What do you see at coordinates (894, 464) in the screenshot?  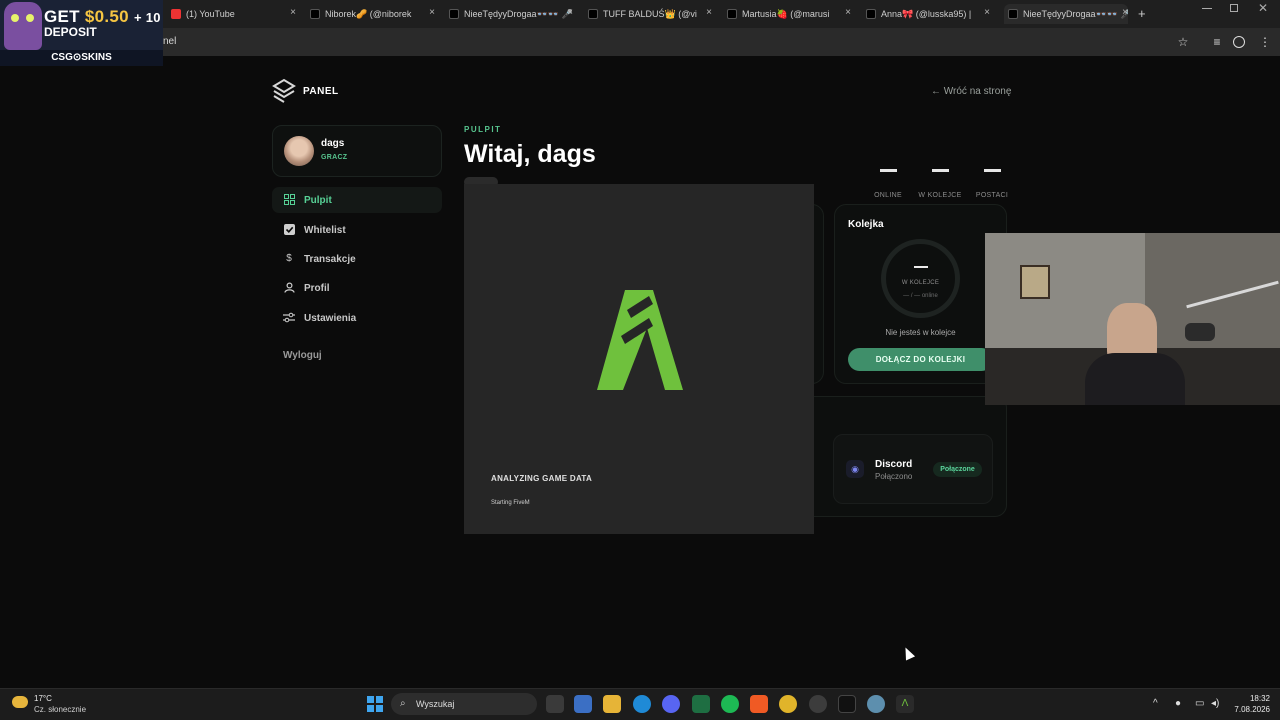 I see `discord-name: Discord` at bounding box center [894, 464].